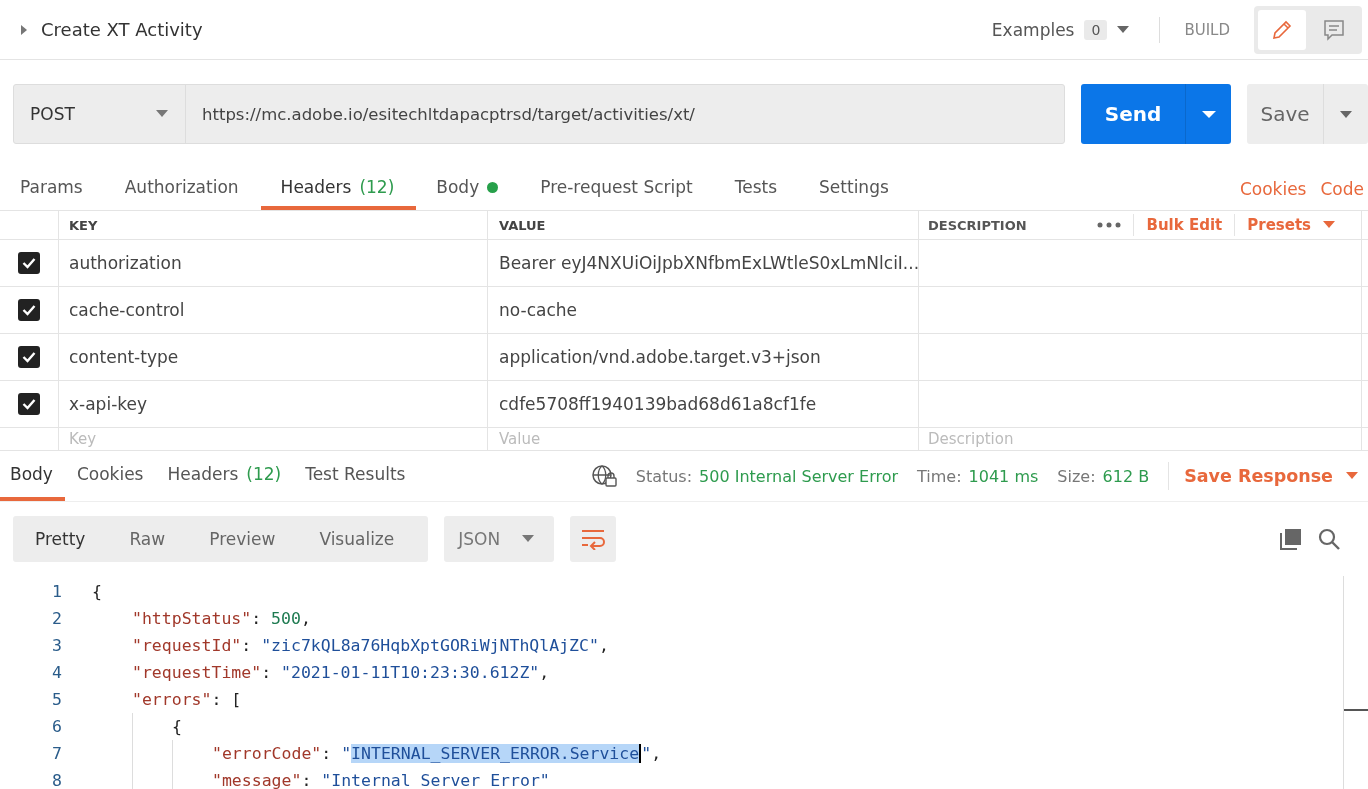 The width and height of the screenshot is (1368, 789). Describe the element at coordinates (57, 618) in the screenshot. I see `line-number: 2` at that location.